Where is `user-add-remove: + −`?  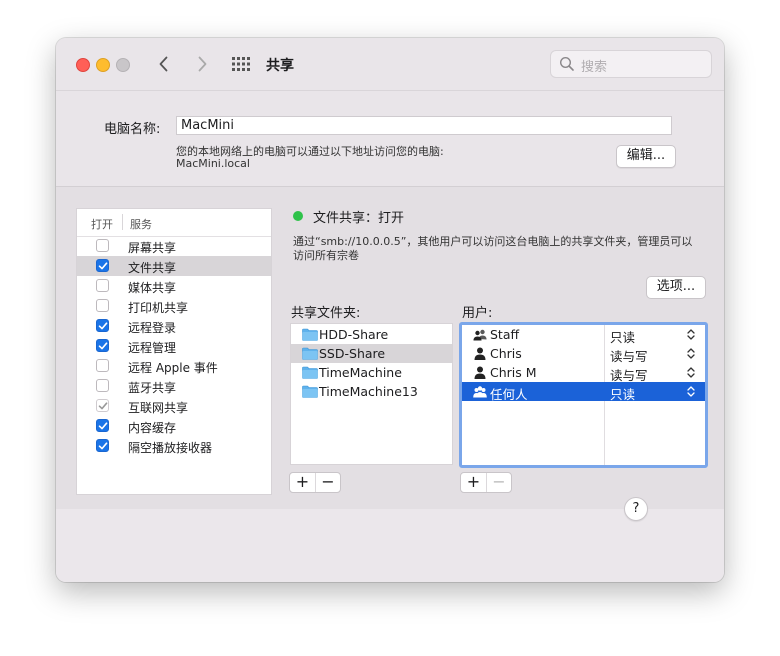 user-add-remove: + − is located at coordinates (486, 482).